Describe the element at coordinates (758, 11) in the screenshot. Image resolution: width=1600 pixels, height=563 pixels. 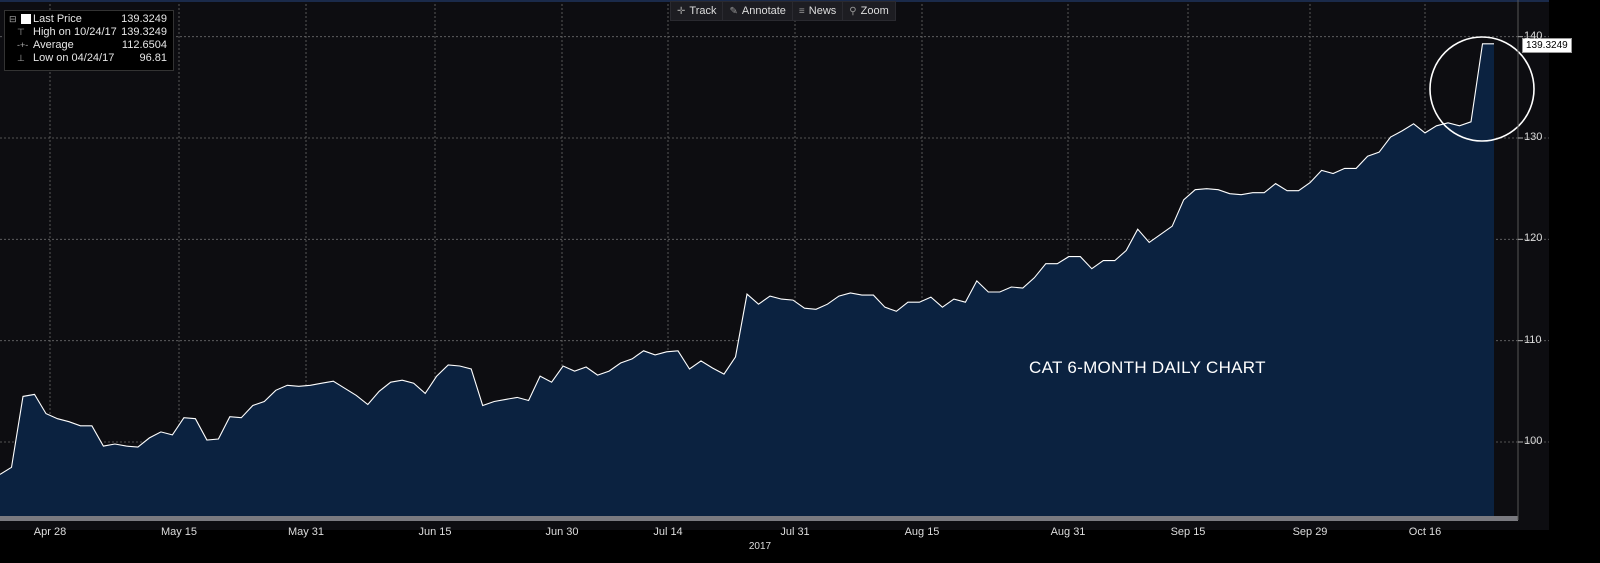
I see `annotate-button: ✎ Annotate` at that location.